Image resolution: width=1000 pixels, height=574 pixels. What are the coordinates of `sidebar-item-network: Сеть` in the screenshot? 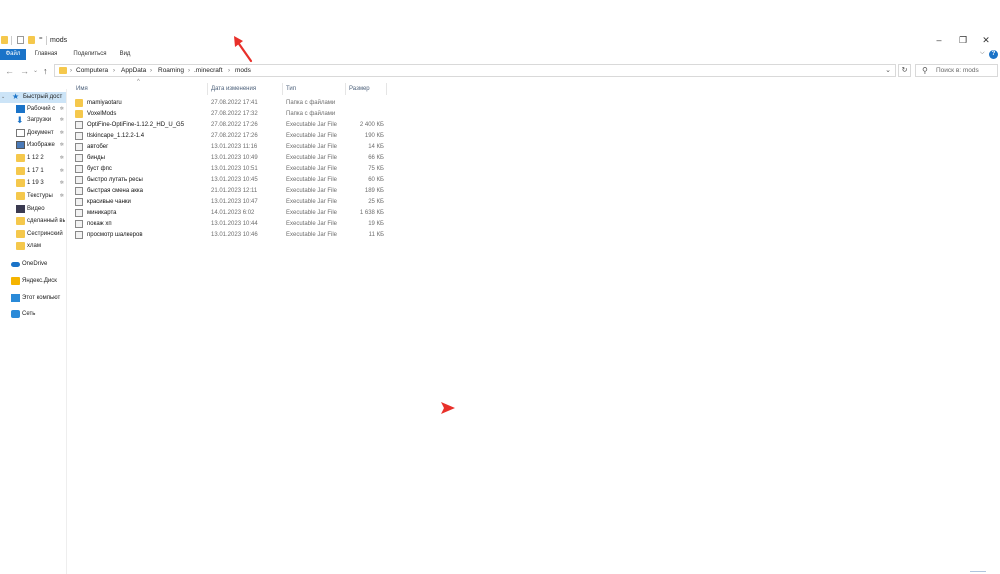 It's located at (33, 314).